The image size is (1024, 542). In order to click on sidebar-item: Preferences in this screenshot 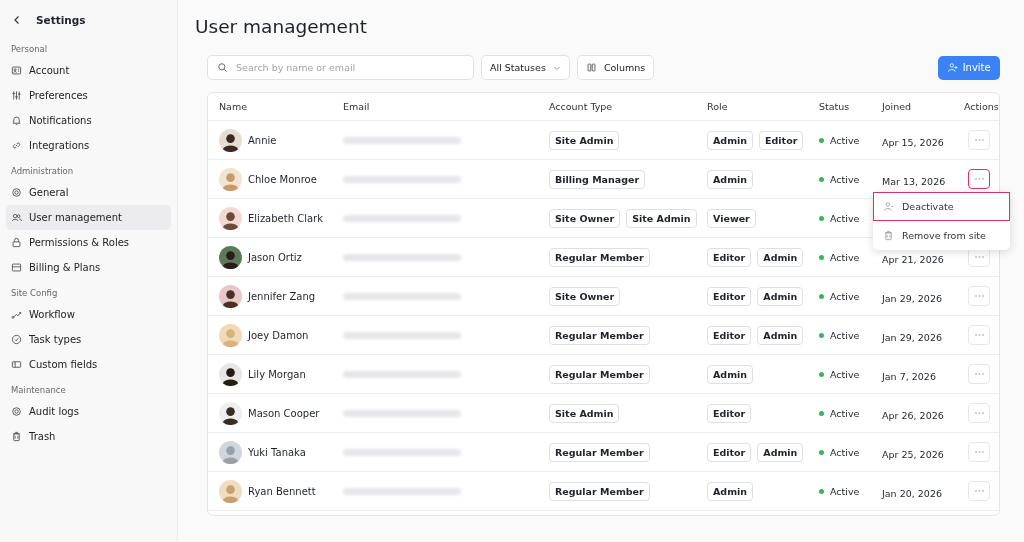, I will do `click(88, 95)`.